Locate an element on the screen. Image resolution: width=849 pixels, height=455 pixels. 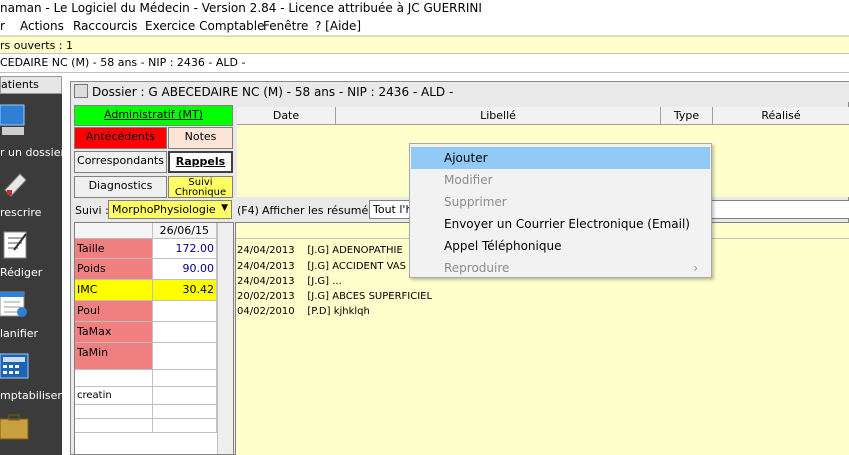
menu-raccourcis: Raccourcis is located at coordinates (105, 26).